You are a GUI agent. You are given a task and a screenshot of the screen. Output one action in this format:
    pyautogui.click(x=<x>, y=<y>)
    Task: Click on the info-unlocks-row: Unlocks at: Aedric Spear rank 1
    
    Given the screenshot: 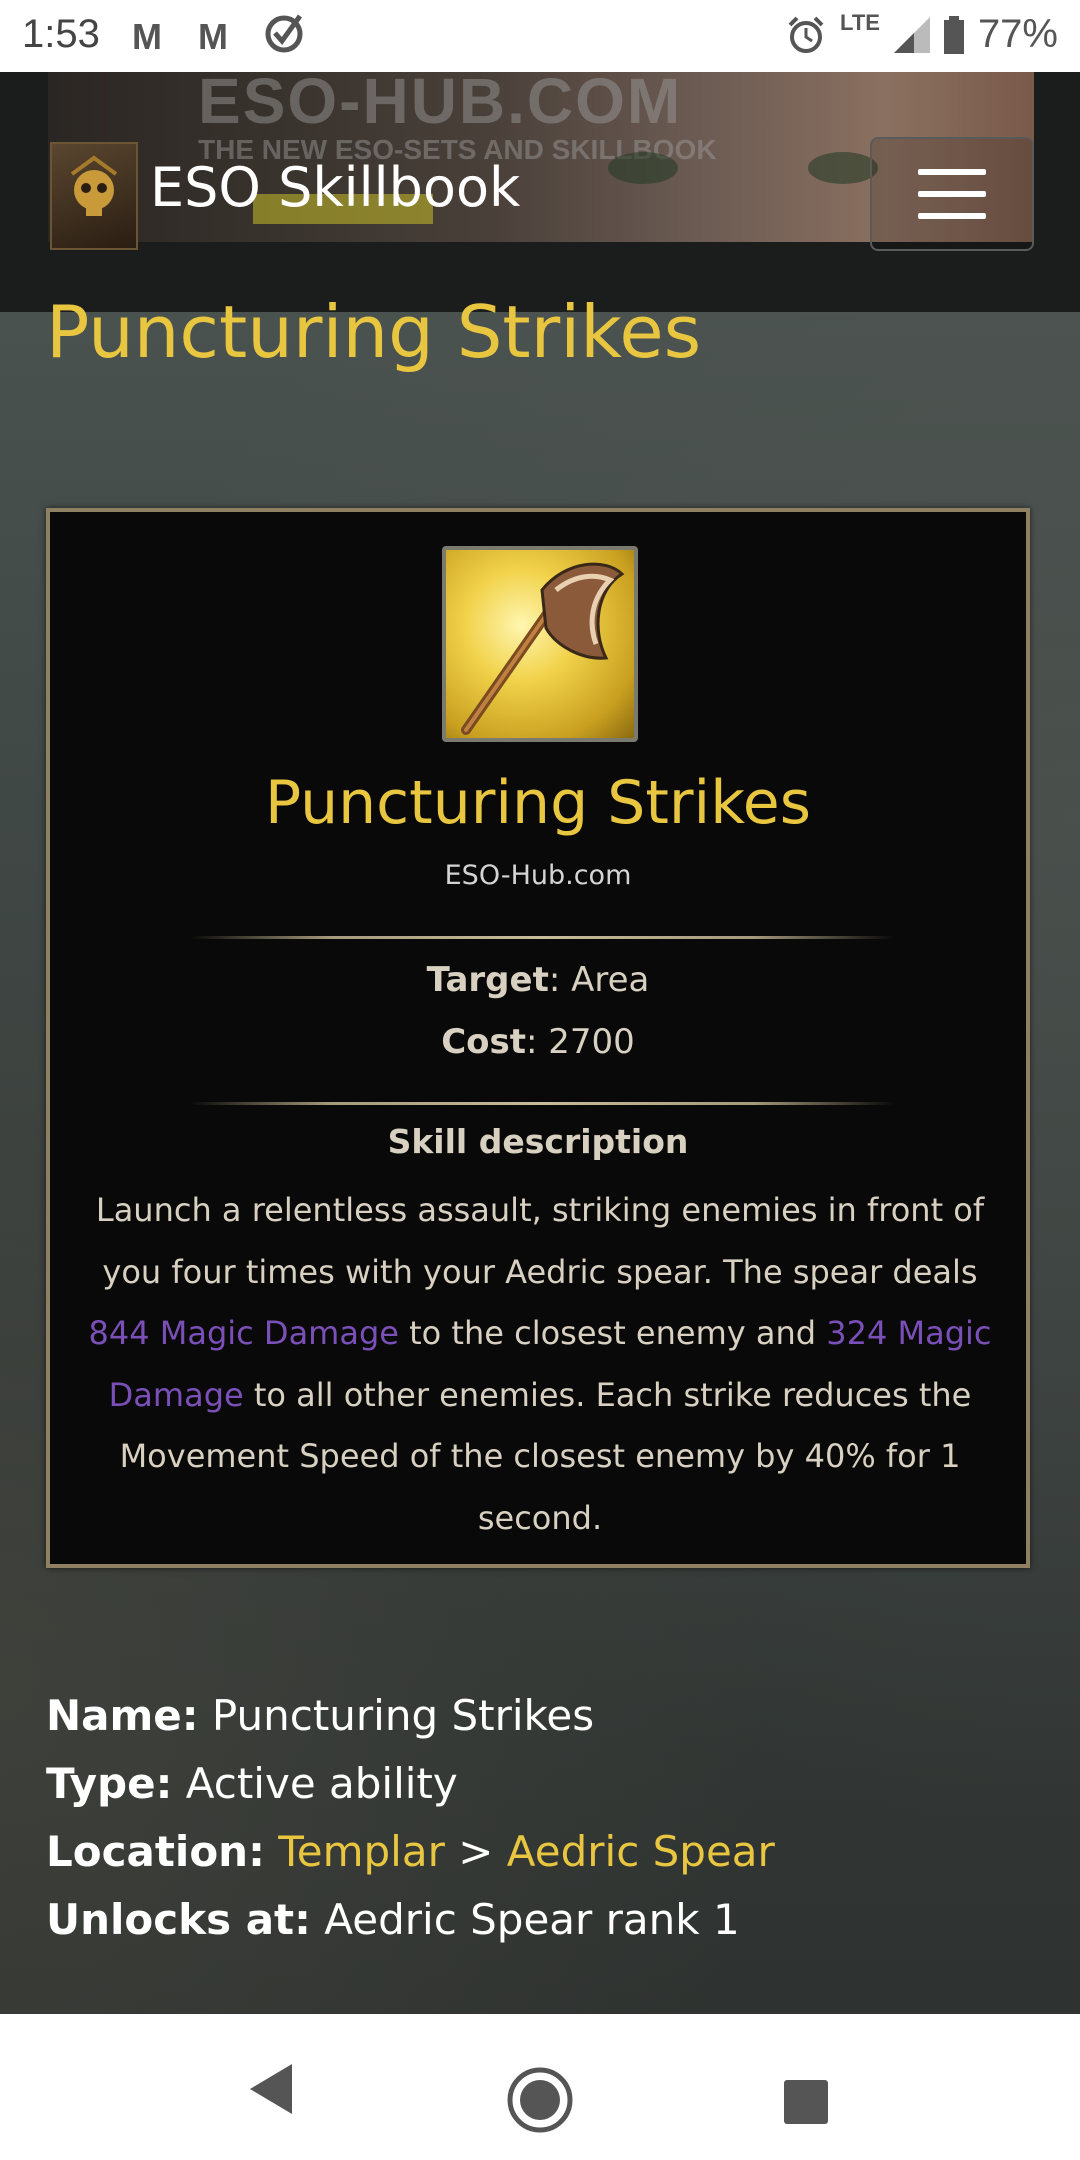 What is the action you would take?
    pyautogui.click(x=410, y=1920)
    